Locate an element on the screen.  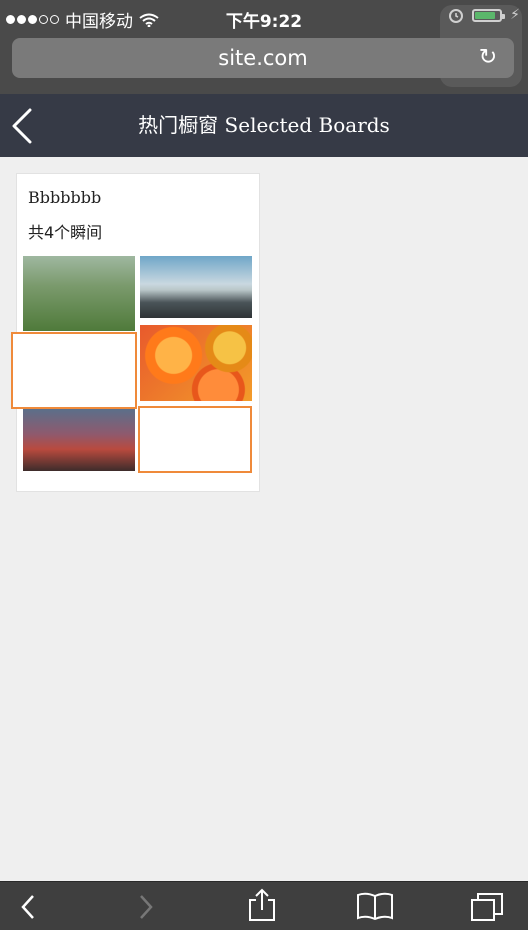
thumbnail-flowers is located at coordinates (79, 440).